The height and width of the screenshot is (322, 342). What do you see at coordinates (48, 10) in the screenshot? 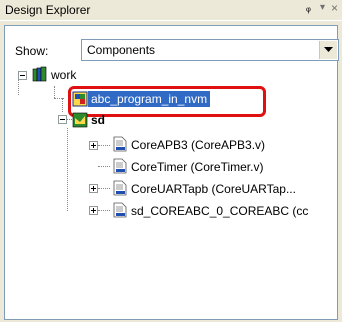
I see `window-title: Design Explorer` at bounding box center [48, 10].